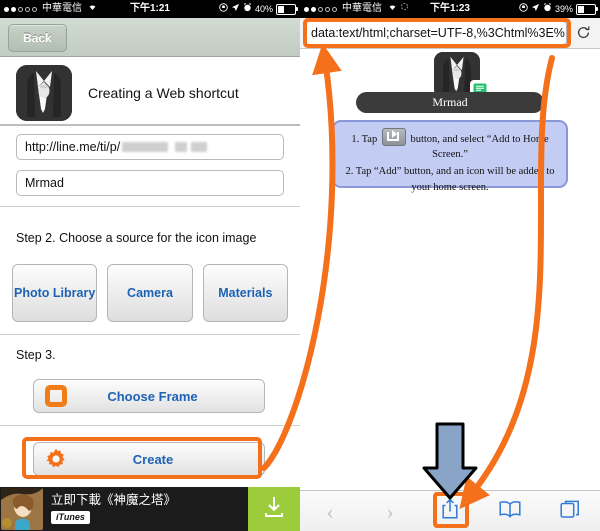 This screenshot has height=531, width=600. I want to click on chevron-left-icon: ‹, so click(330, 511).